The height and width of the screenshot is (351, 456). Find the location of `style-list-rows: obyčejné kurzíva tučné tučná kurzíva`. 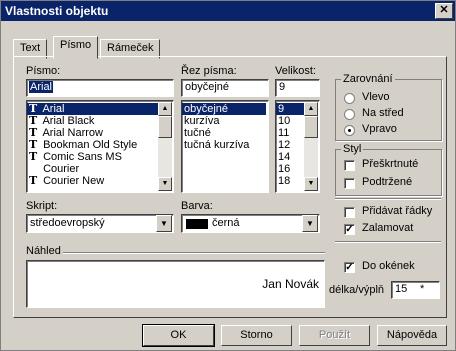

style-list-rows: obyčejné kurzíva tučné tučná kurzíva is located at coordinates (224, 127).